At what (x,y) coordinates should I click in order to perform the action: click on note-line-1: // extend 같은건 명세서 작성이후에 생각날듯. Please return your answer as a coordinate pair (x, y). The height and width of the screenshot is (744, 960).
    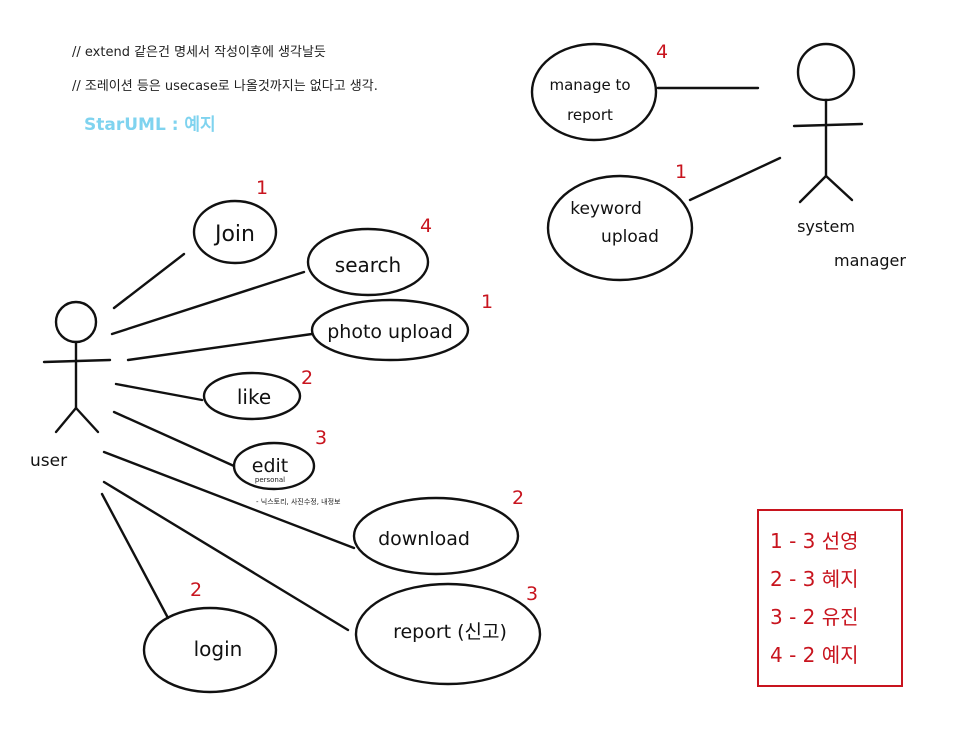
    Looking at the image, I should click on (199, 52).